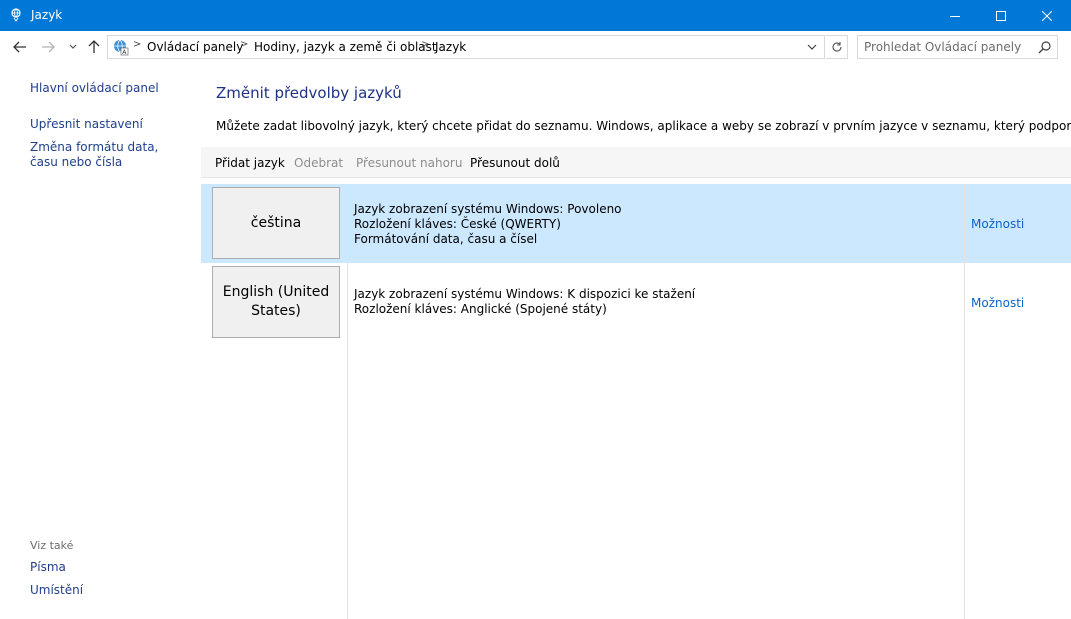  I want to click on nav-link-control-panel-home: Hlavní ovládací panel, so click(110, 88).